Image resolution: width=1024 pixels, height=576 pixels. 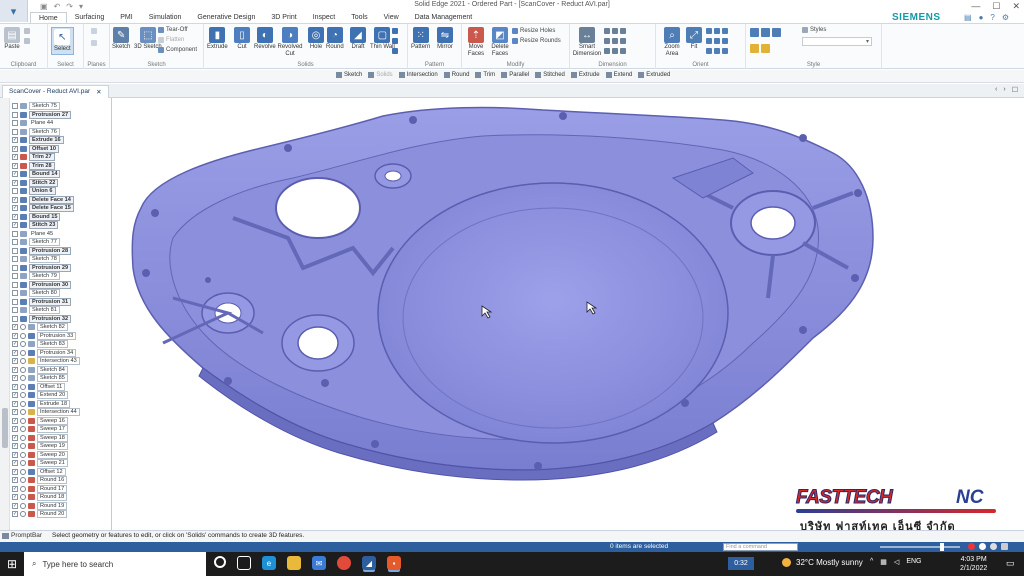 I want to click on zoom-area-button: ⌕ Zoom Area, so click(x=672, y=42).